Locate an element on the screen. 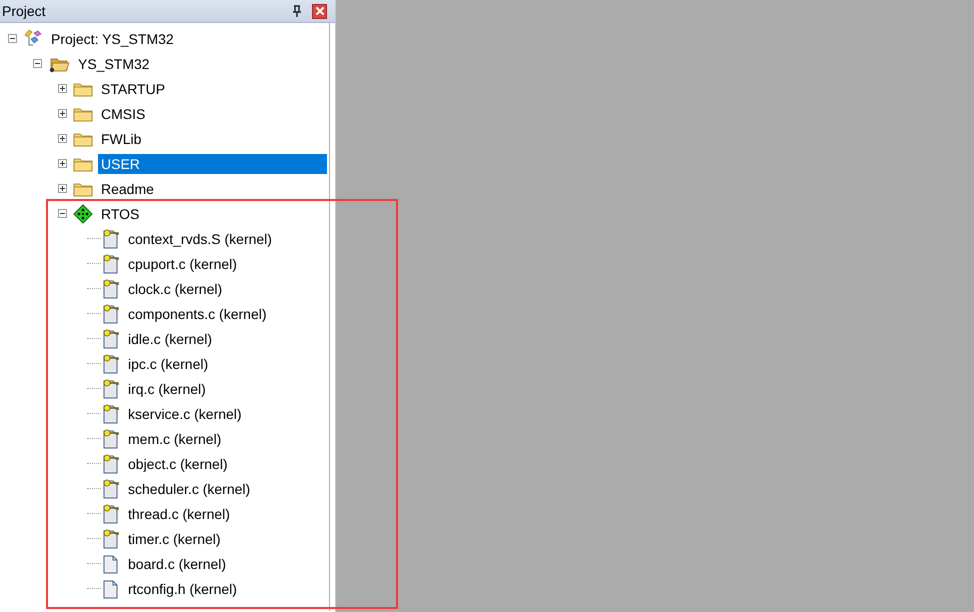  tree-item: thread.c (kernel) is located at coordinates (179, 514).